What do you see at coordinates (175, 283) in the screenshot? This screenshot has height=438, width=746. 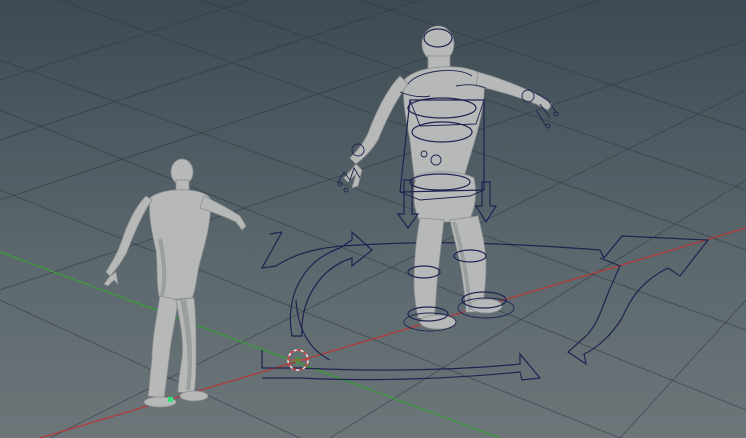 I see `character-mesh-unrigged` at bounding box center [175, 283].